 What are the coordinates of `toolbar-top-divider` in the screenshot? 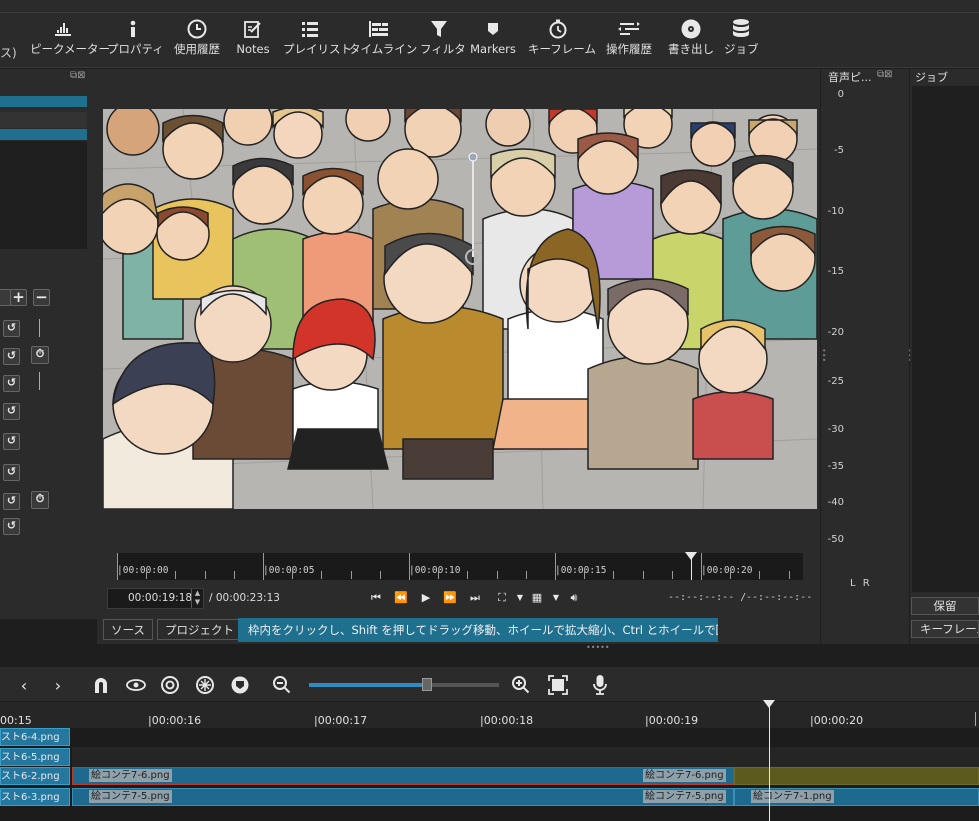 It's located at (489, 12).